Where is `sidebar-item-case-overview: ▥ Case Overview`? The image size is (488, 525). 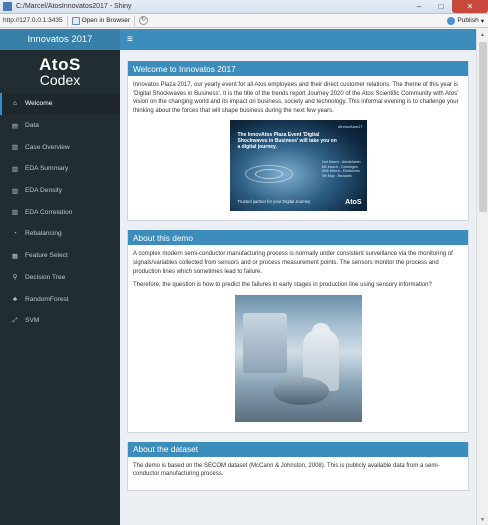 sidebar-item-case-overview: ▥ Case Overview is located at coordinates (60, 147).